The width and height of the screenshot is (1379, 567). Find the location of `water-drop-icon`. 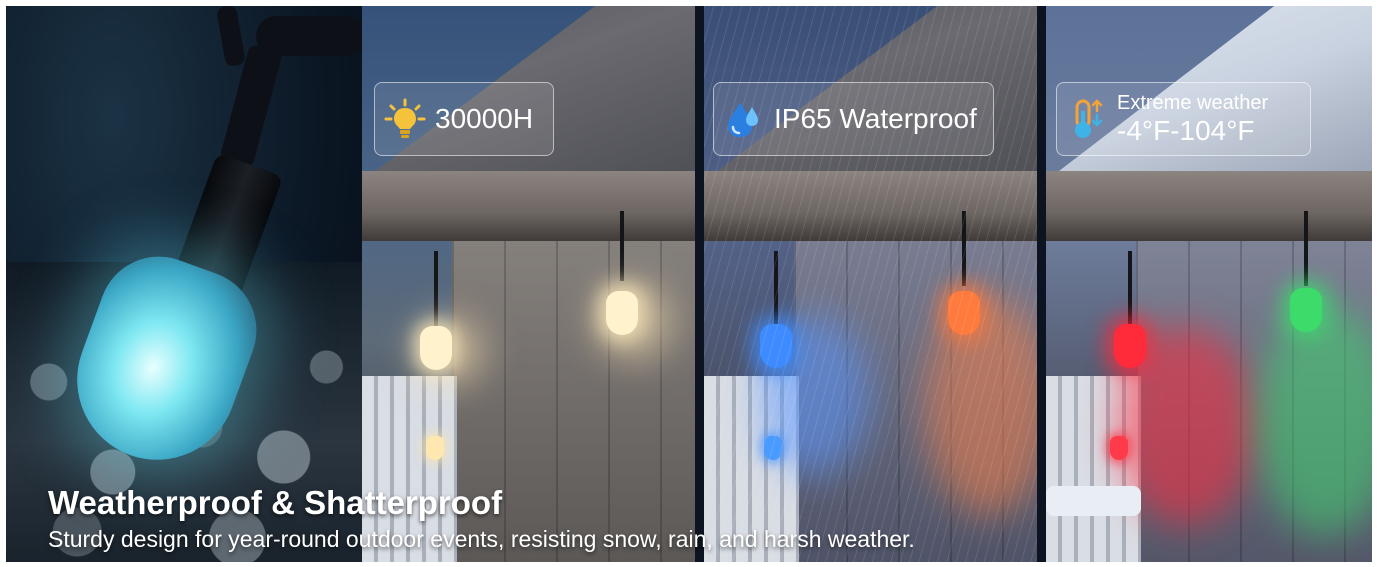

water-drop-icon is located at coordinates (743, 120).